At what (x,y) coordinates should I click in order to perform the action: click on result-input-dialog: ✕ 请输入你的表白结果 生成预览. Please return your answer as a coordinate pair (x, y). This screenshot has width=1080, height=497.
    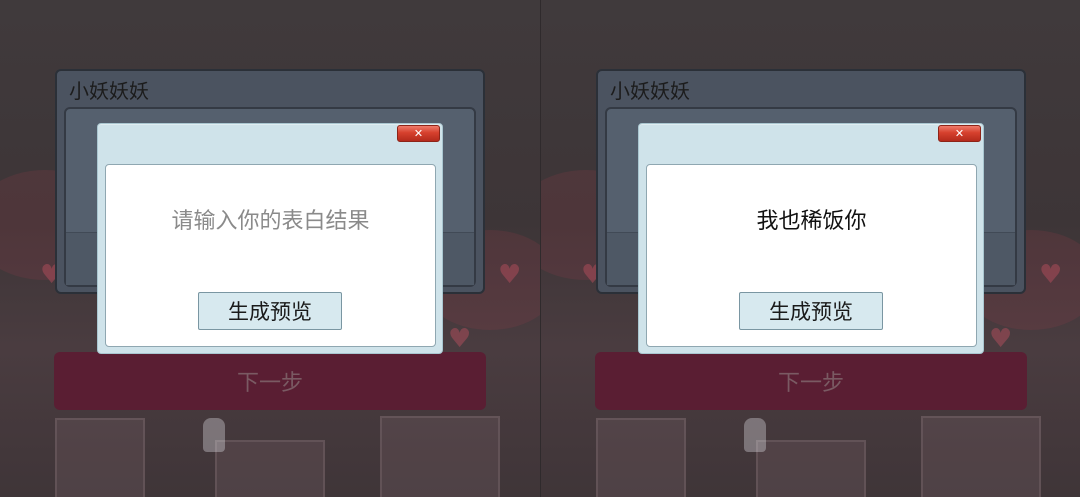
    Looking at the image, I should click on (270, 238).